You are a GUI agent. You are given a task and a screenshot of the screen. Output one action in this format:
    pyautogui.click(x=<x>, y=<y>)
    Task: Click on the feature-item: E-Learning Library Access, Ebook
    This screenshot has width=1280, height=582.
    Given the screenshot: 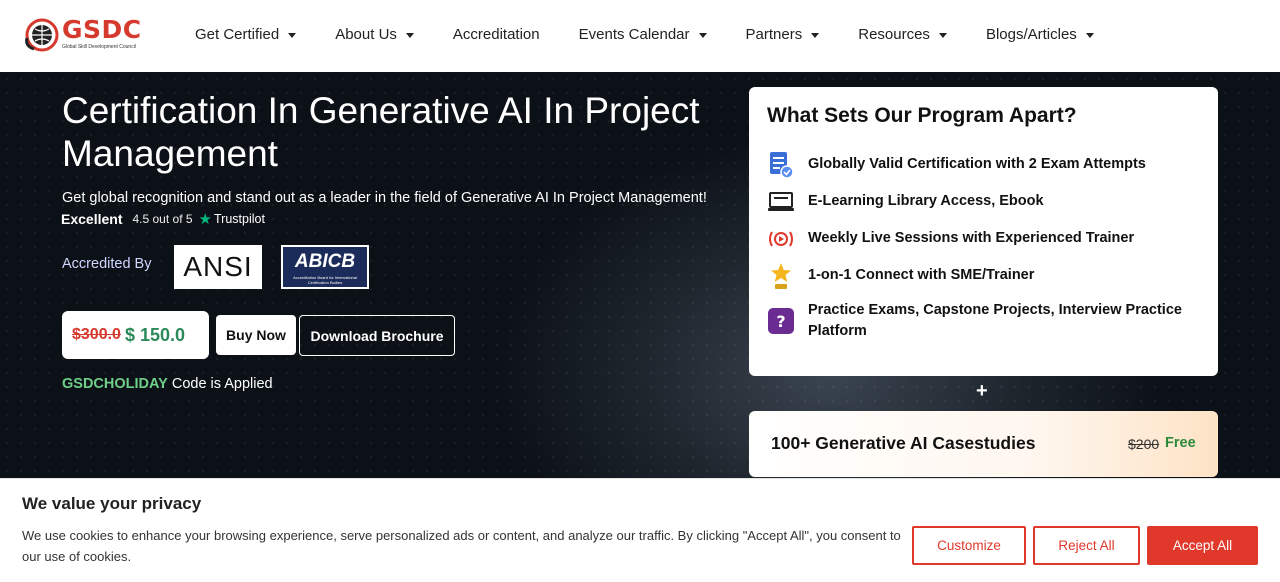 What is the action you would take?
    pyautogui.click(x=987, y=202)
    